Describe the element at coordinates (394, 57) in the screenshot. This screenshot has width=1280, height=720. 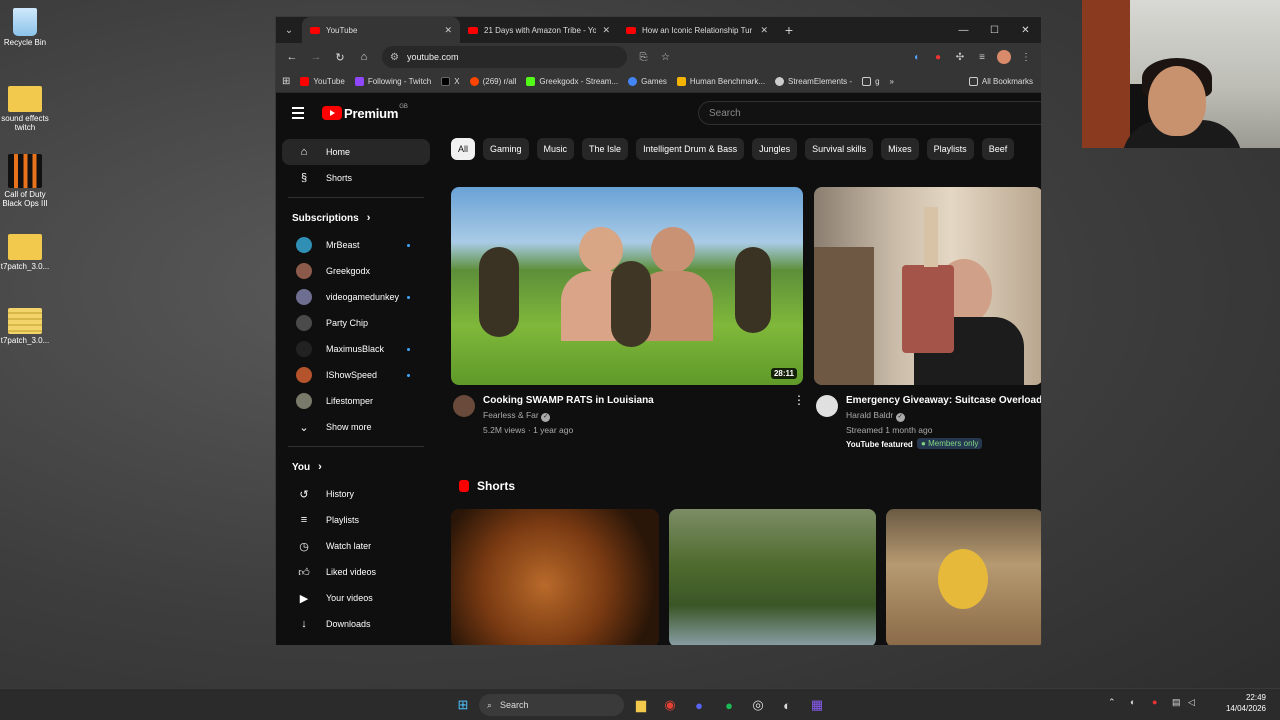
I see `site-info-icon: ⚙` at that location.